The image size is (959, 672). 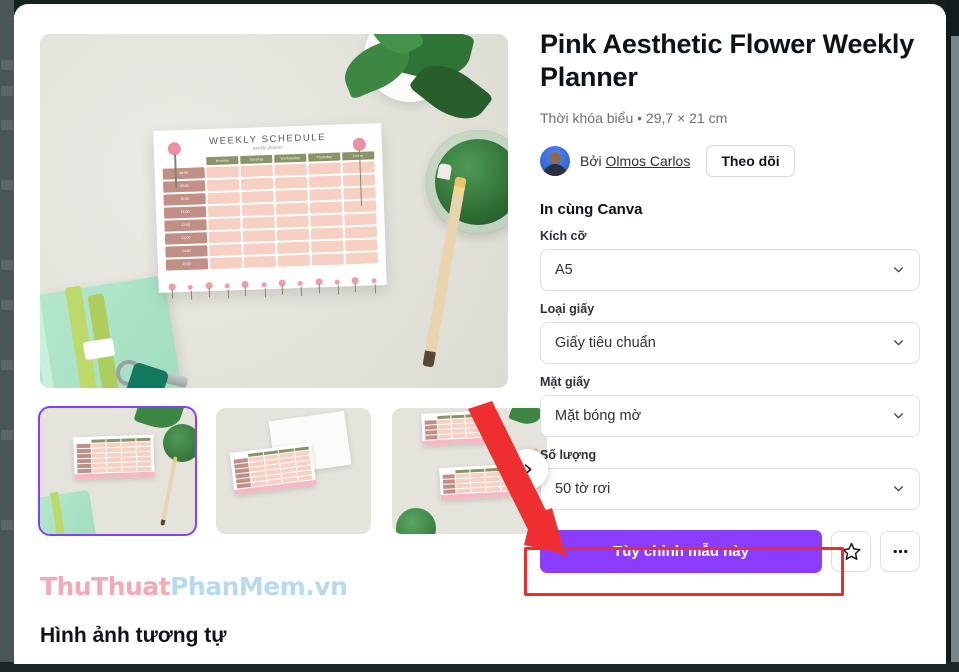 What do you see at coordinates (730, 415) in the screenshot?
I see `finish-select: Mặt bóng mờ` at bounding box center [730, 415].